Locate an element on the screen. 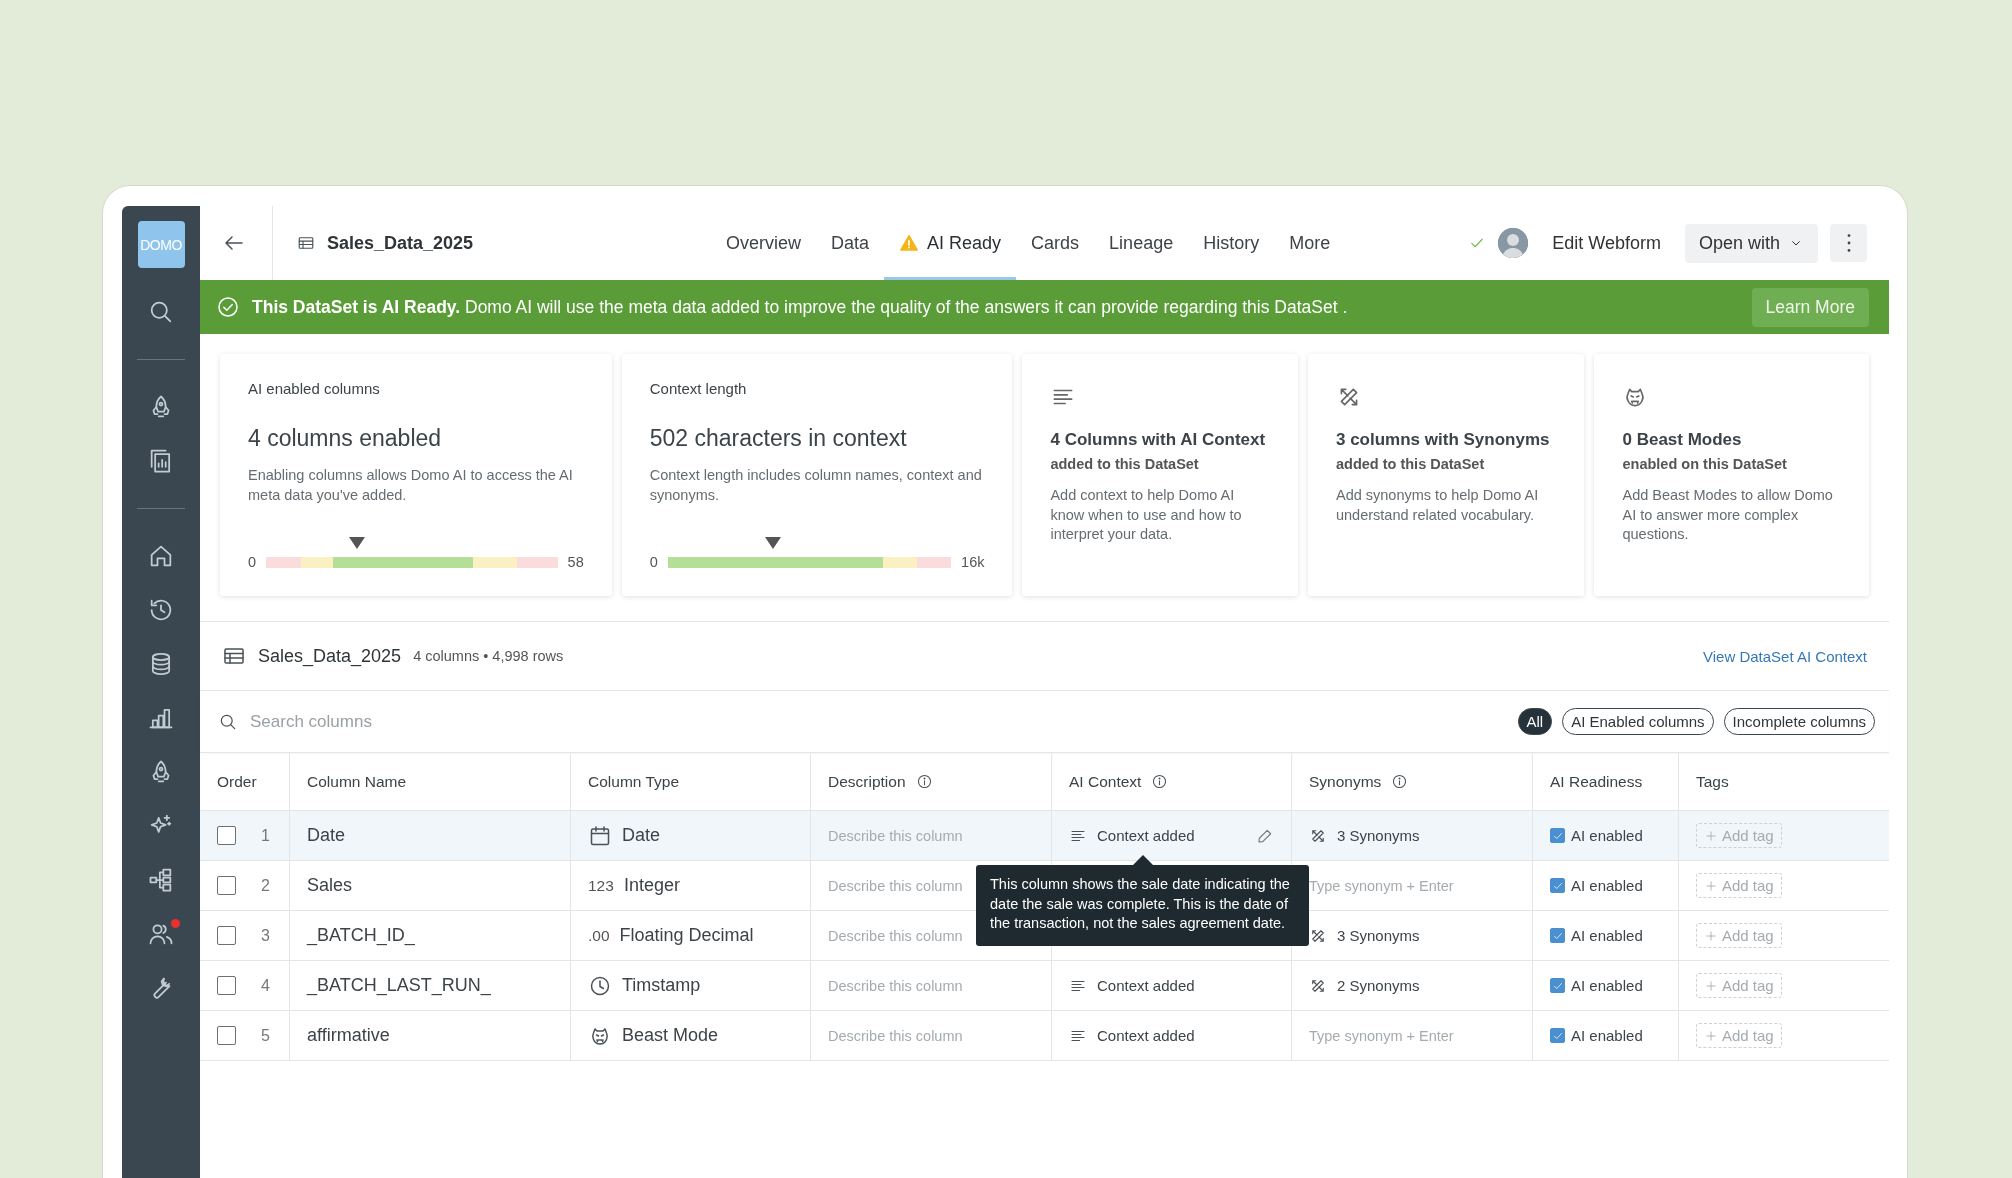 This screenshot has height=1178, width=2012. column-header: Description is located at coordinates (867, 781).